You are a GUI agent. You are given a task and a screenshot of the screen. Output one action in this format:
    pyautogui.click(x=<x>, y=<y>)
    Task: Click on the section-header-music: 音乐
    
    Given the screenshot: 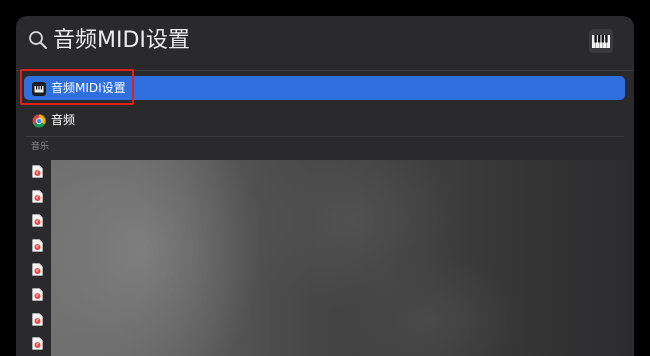 What is the action you would take?
    pyautogui.click(x=40, y=147)
    